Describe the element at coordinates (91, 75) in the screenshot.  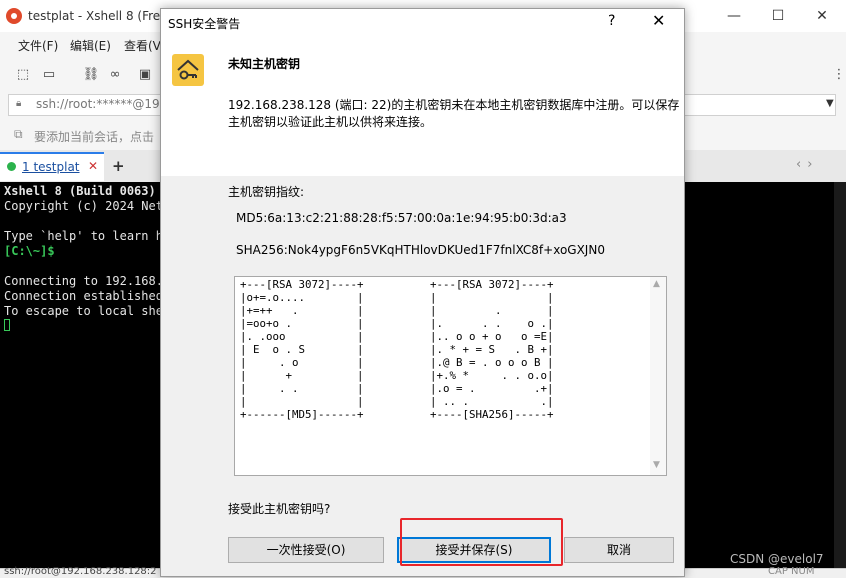
I see `disconnect-icon: ⛓` at that location.